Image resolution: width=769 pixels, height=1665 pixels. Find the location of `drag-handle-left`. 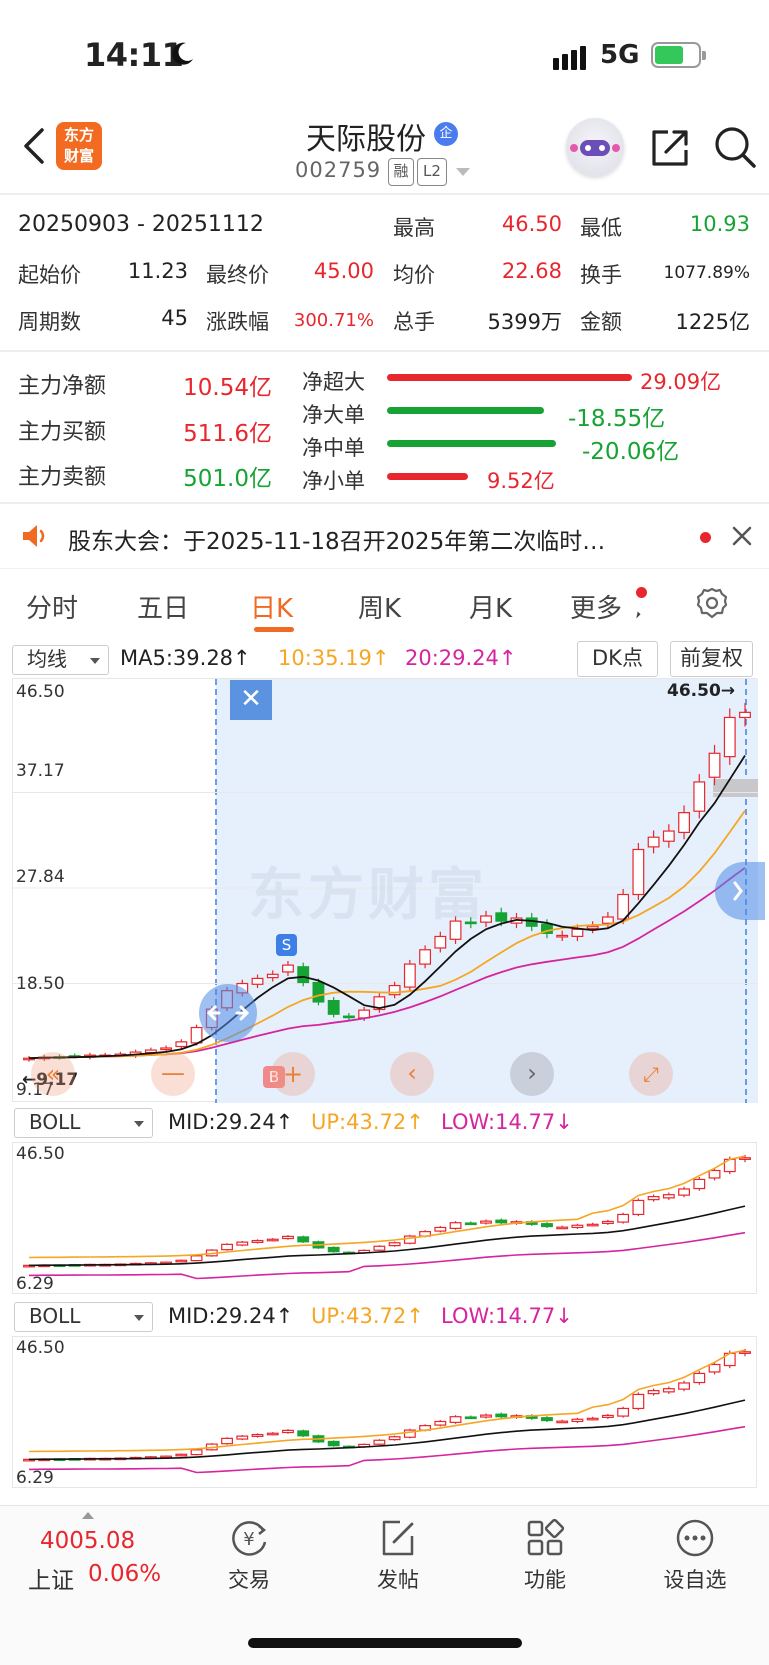

drag-handle-left is located at coordinates (228, 1013).